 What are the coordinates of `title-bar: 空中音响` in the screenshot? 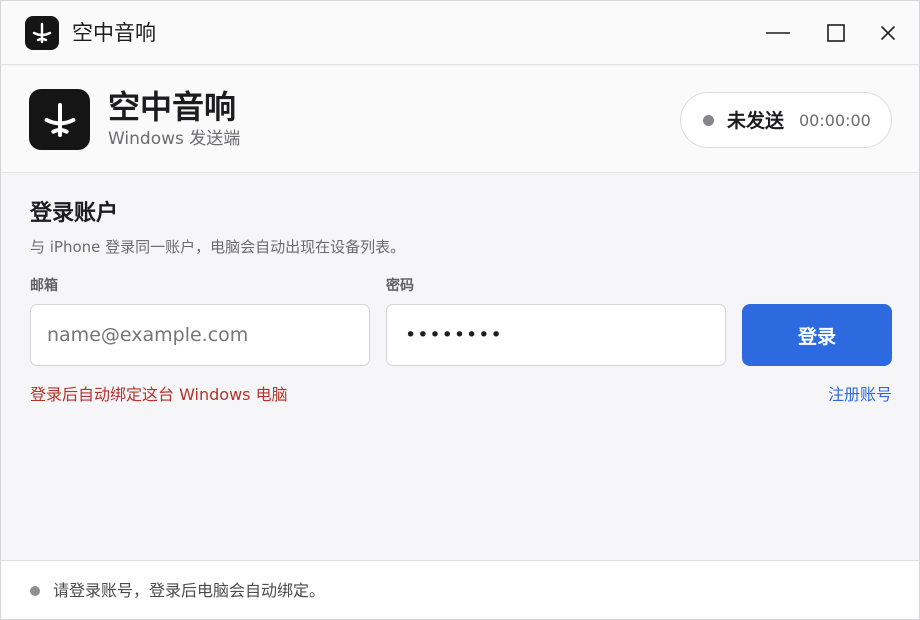 It's located at (460, 33).